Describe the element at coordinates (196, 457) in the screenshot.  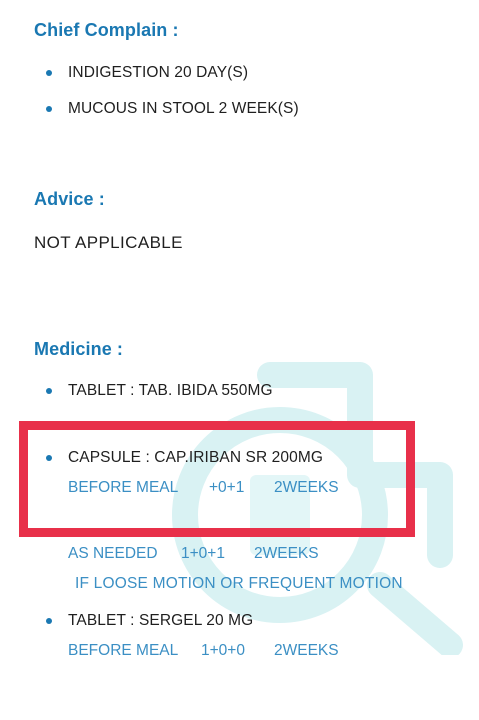
I see `medicine-name: CAPSULE : CAP.IRIBAN SR 200MG` at that location.